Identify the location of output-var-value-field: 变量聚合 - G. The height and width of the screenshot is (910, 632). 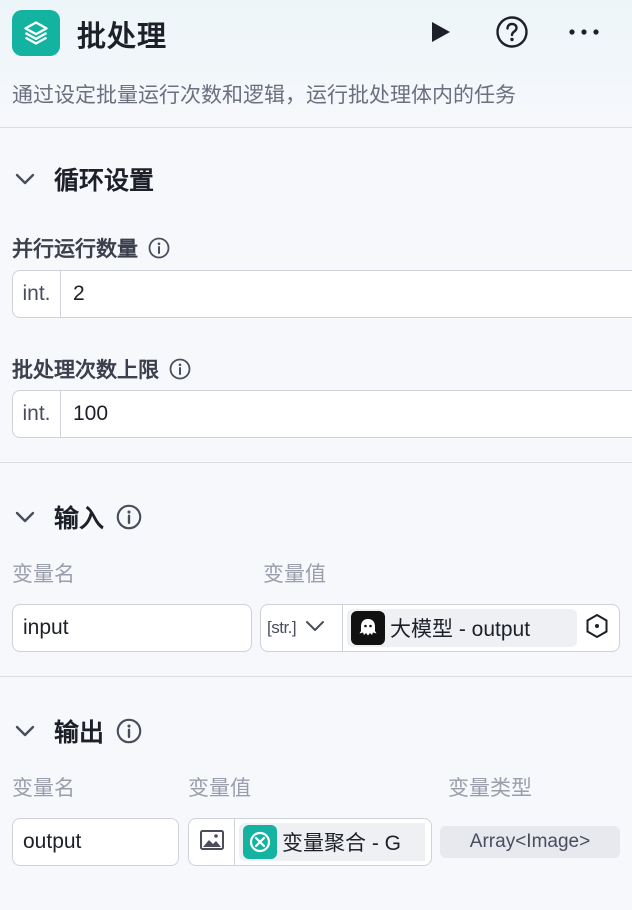
(310, 842).